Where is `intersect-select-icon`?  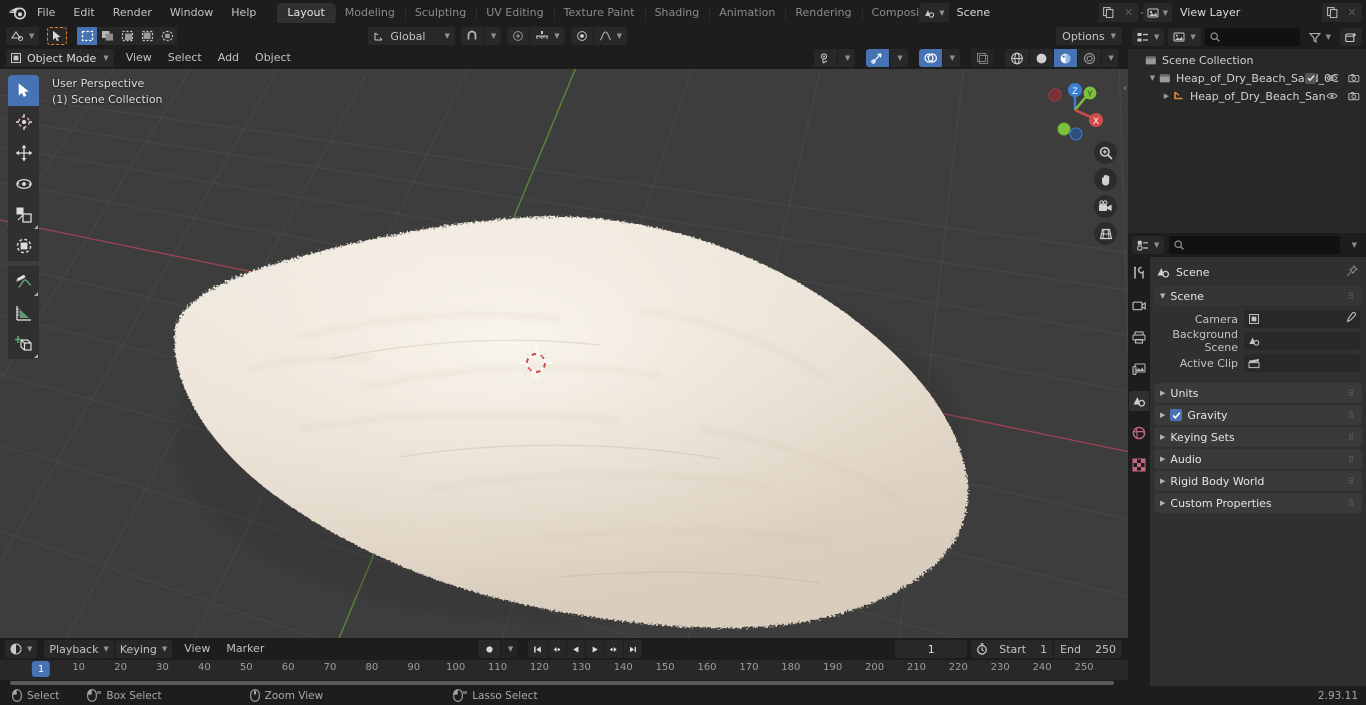
intersect-select-icon is located at coordinates (167, 36).